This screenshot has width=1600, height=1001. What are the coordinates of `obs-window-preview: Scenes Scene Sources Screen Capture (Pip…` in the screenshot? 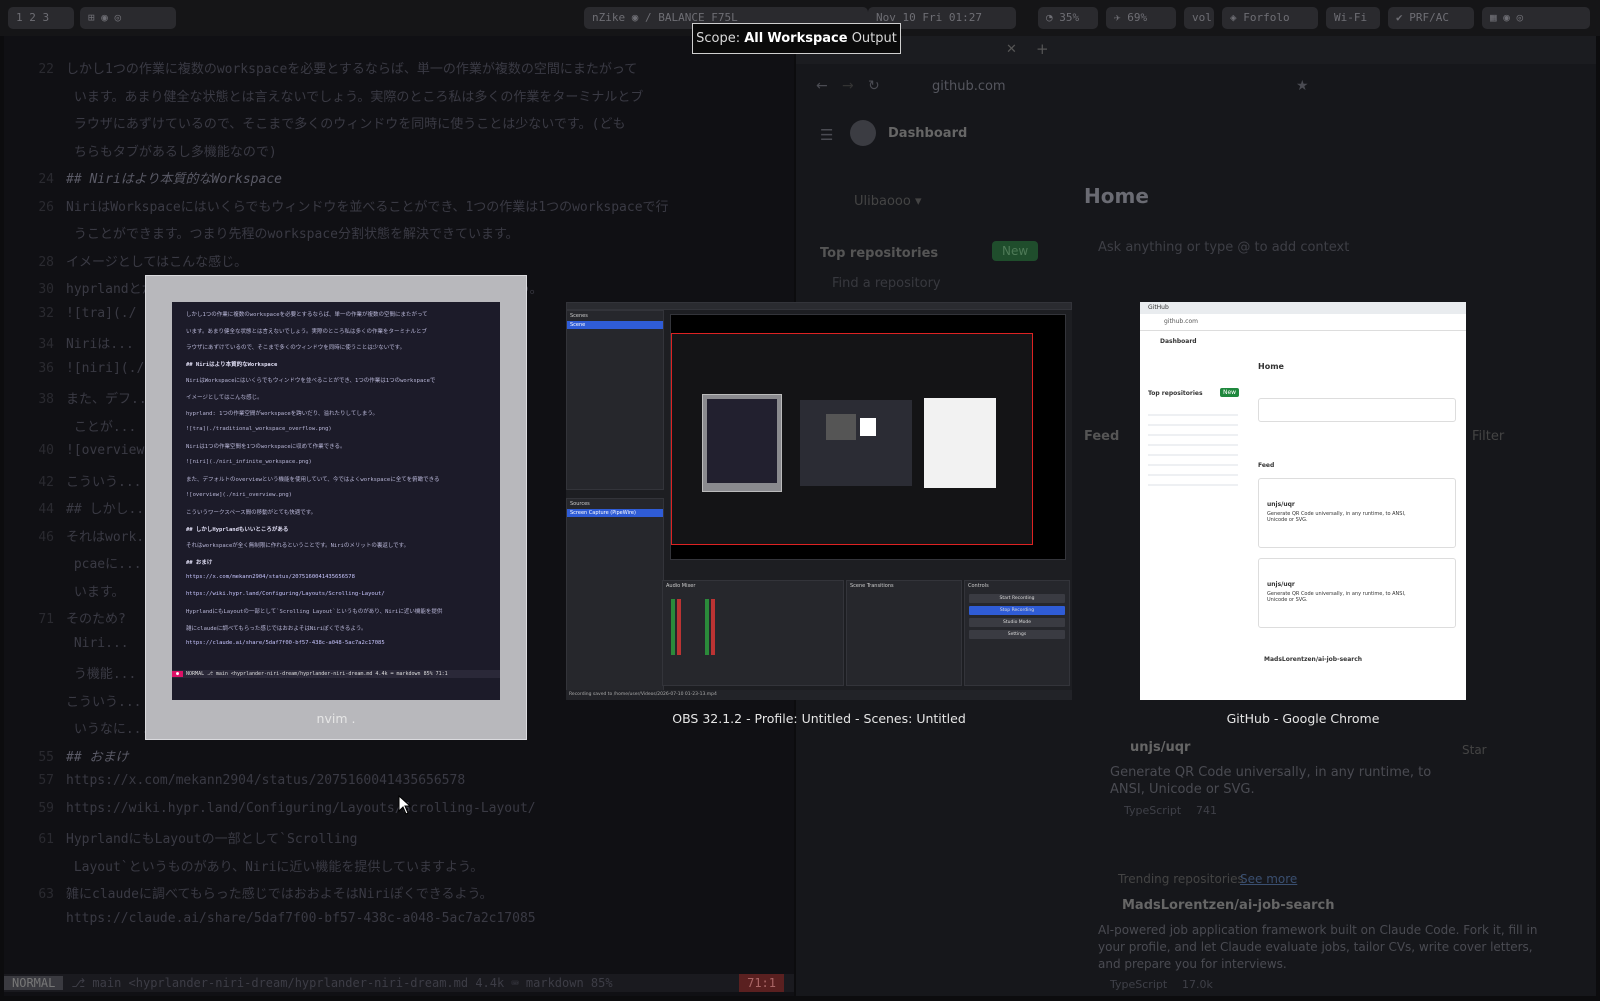 It's located at (819, 501).